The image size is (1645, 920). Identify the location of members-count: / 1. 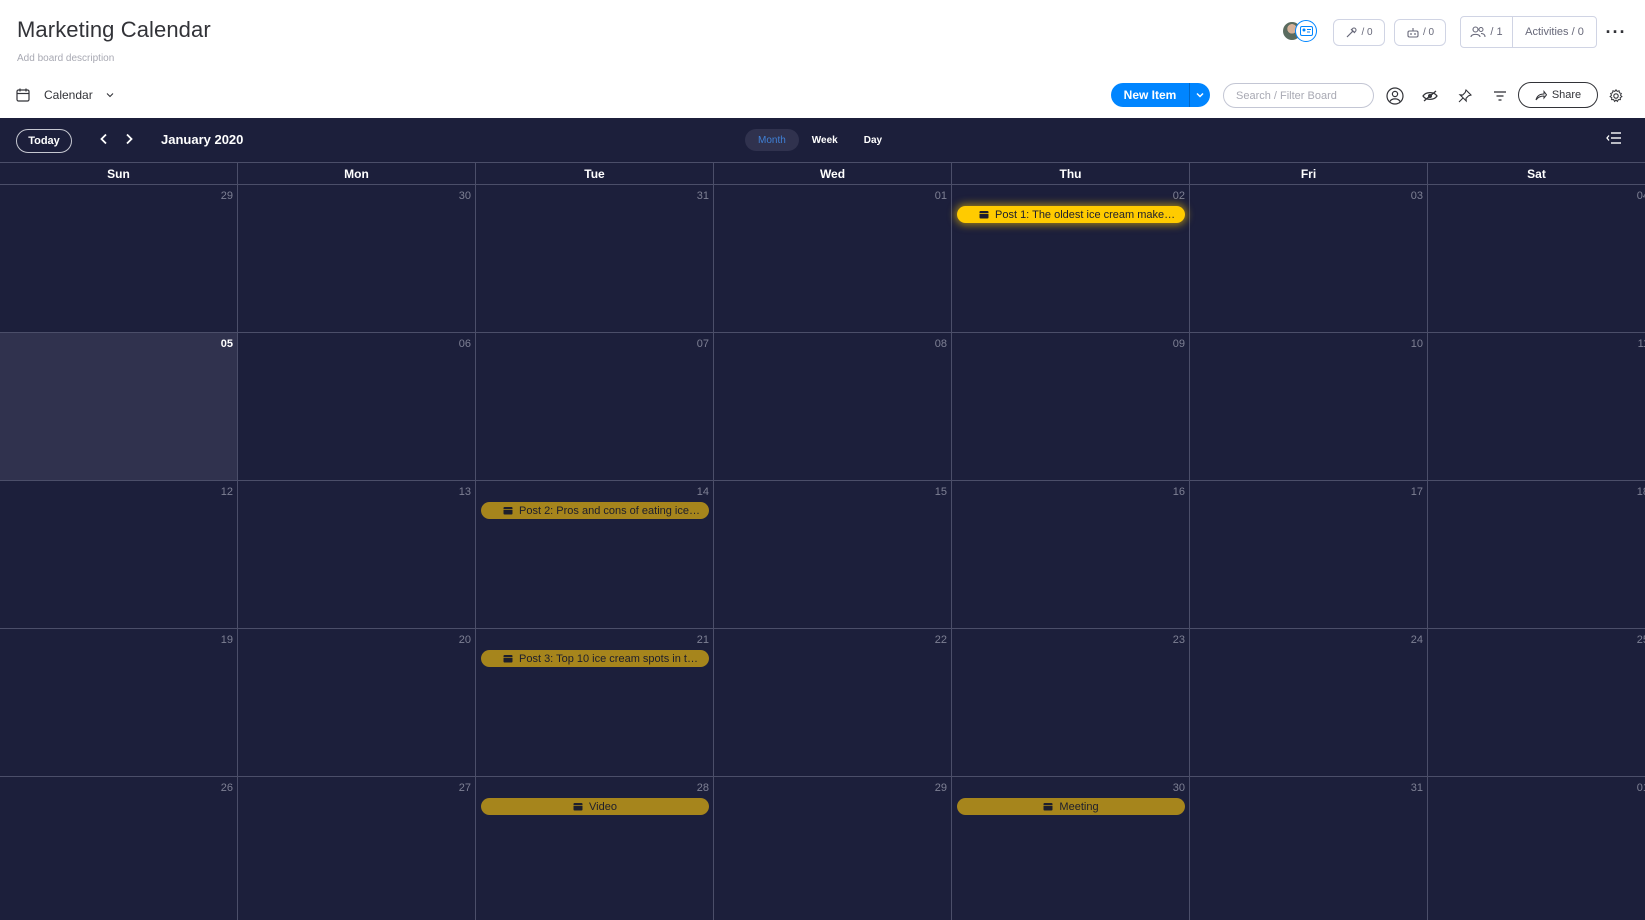
(1496, 32).